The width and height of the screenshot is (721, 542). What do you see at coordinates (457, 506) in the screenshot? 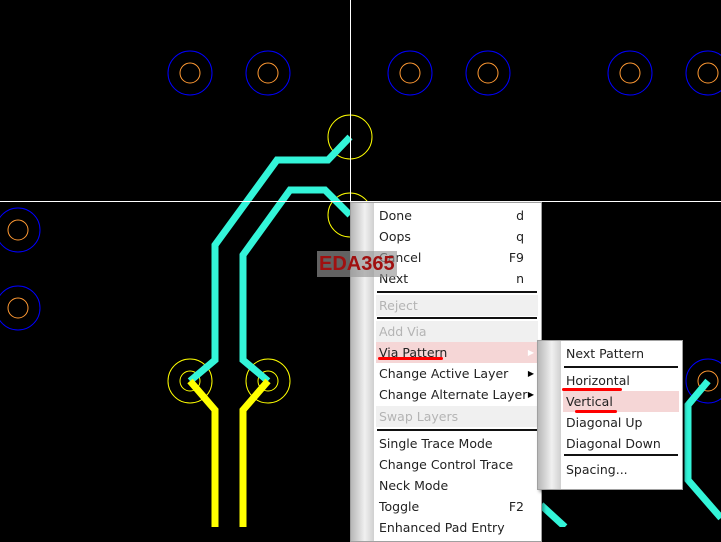
I see `menu-item-toggle: Toggle F2` at bounding box center [457, 506].